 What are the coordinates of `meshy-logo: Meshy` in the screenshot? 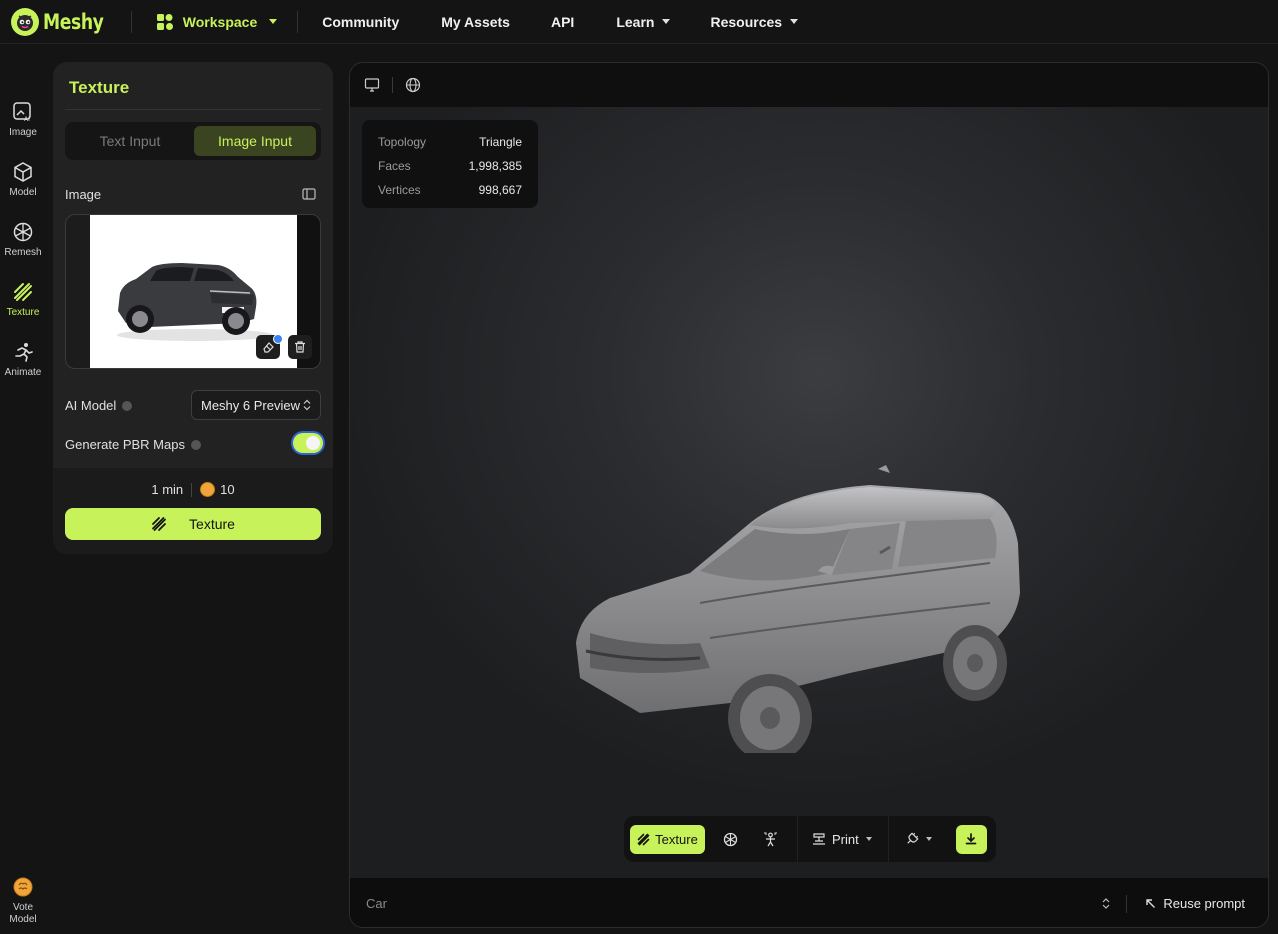 It's located at (64, 21).